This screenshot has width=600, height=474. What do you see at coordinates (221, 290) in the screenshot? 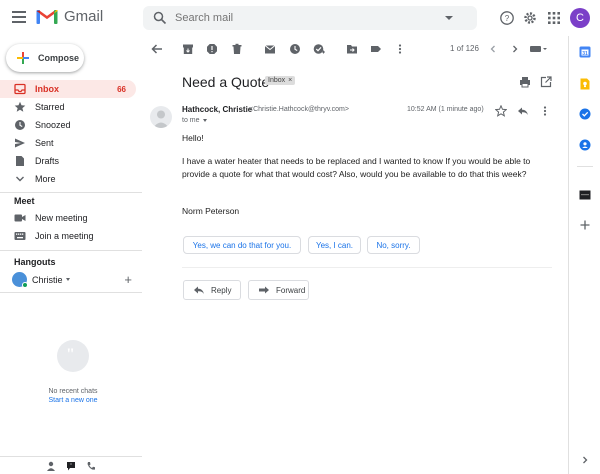
I see `reply-label: Reply` at bounding box center [221, 290].